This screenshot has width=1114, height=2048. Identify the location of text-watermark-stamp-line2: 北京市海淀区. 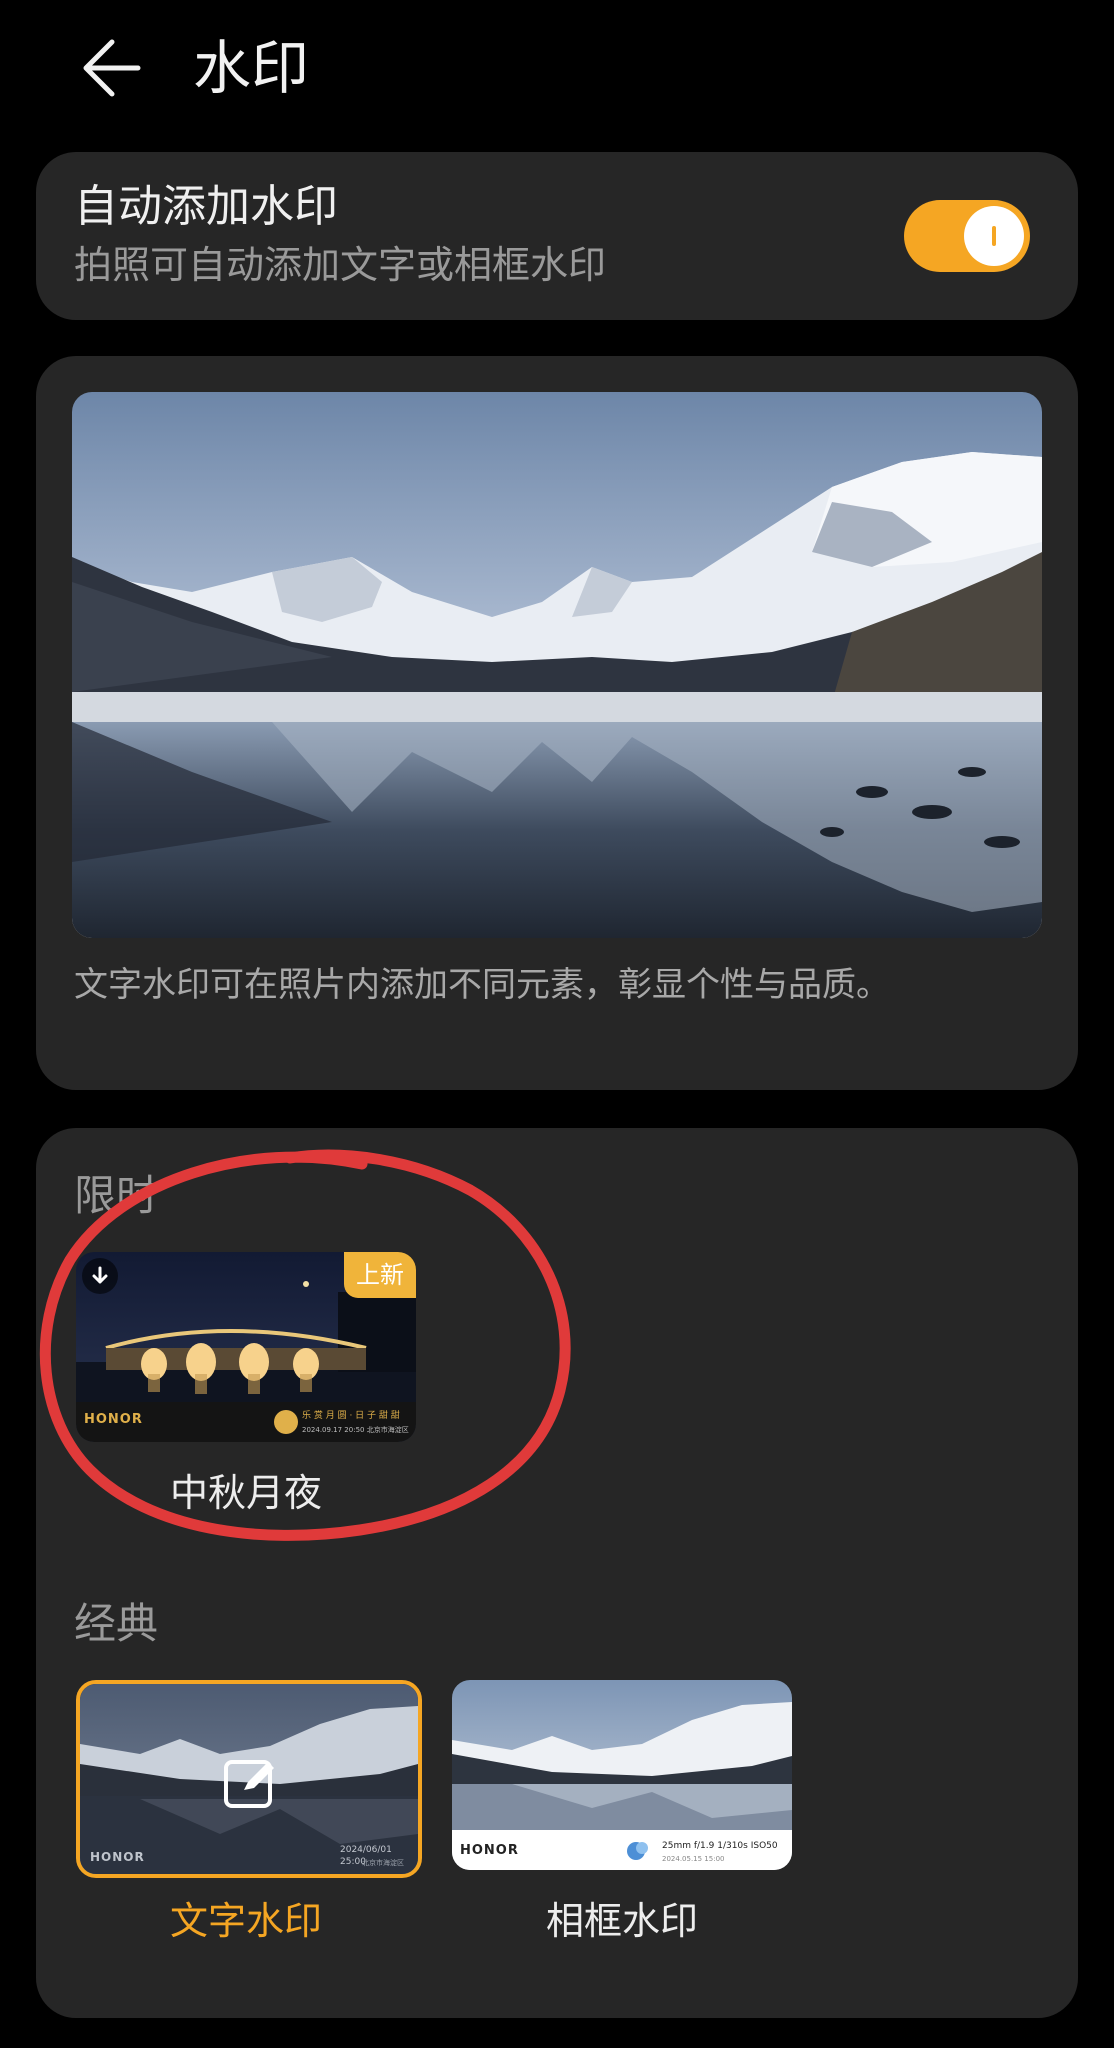
(383, 1863).